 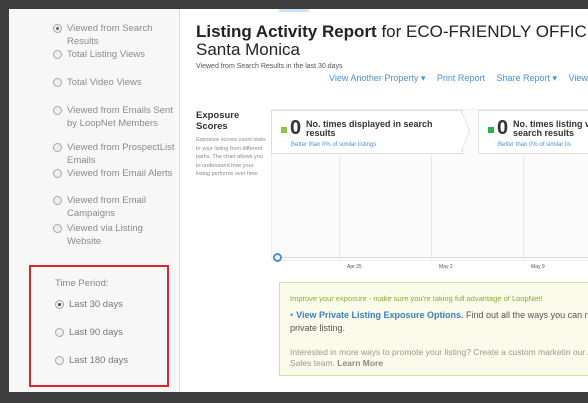 I want to click on chart-x-tick-label: Apr 25, so click(x=354, y=267).